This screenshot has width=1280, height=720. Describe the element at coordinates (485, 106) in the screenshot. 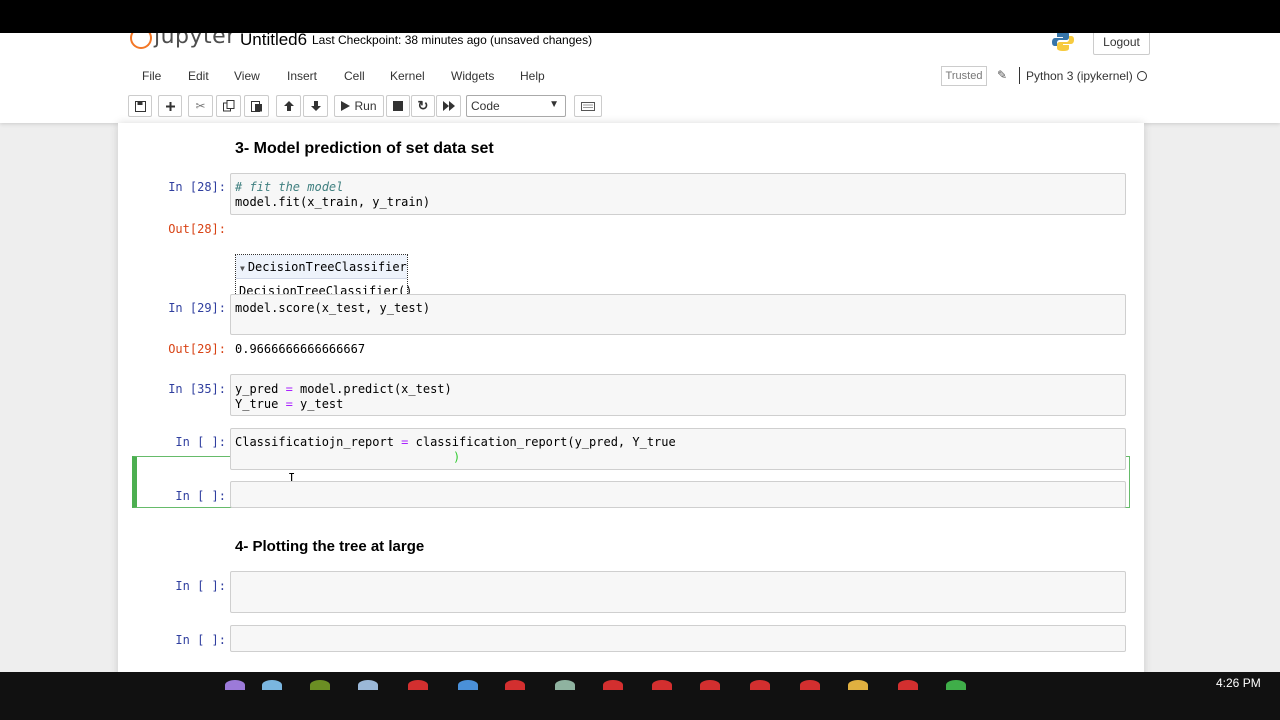

I see `cell-type-value: Code` at that location.